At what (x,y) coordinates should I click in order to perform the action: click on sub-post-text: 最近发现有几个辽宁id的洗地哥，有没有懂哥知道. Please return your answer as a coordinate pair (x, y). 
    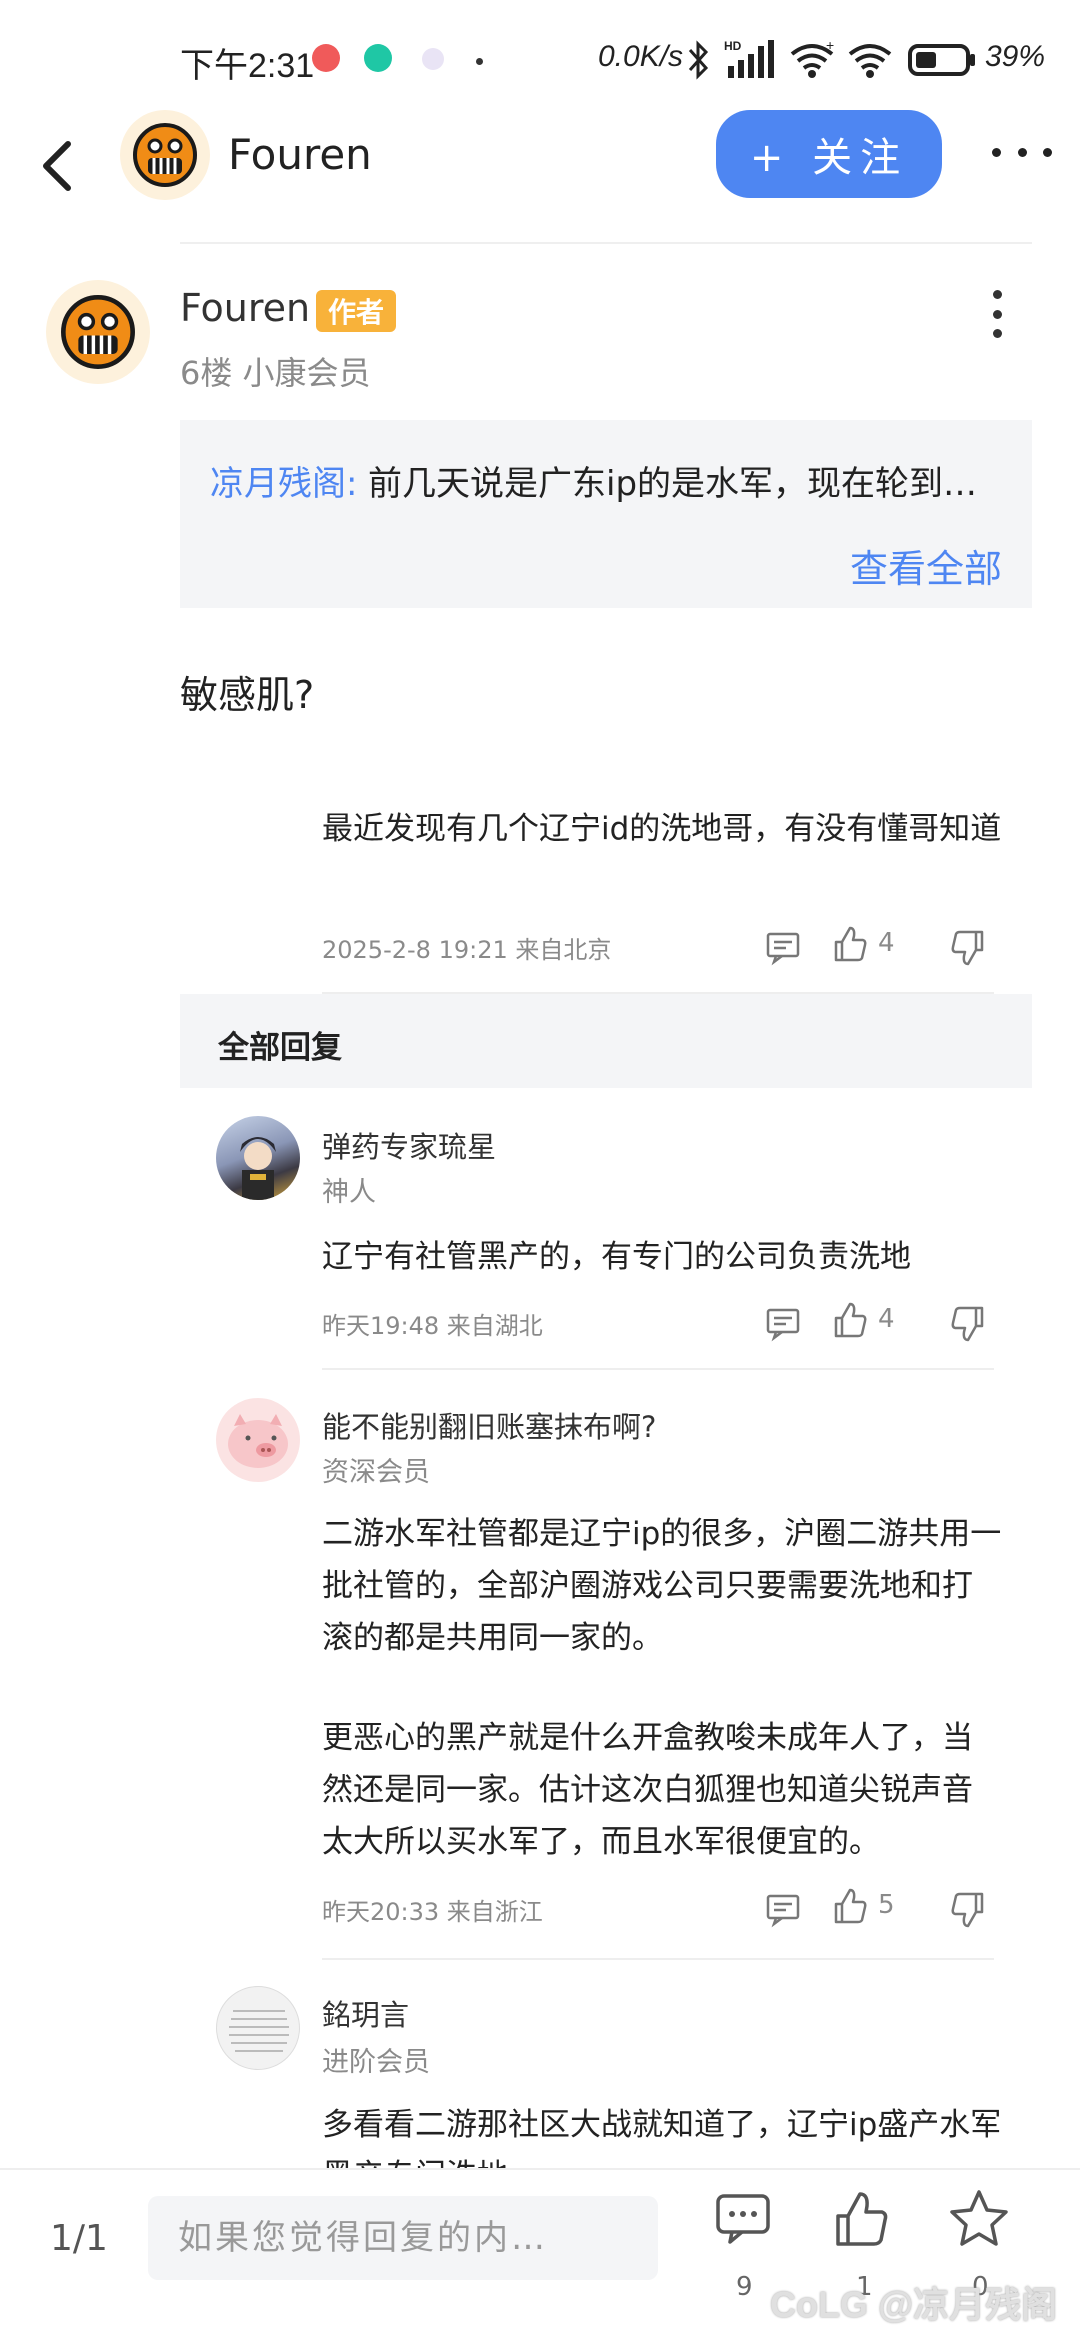
    Looking at the image, I should click on (662, 829).